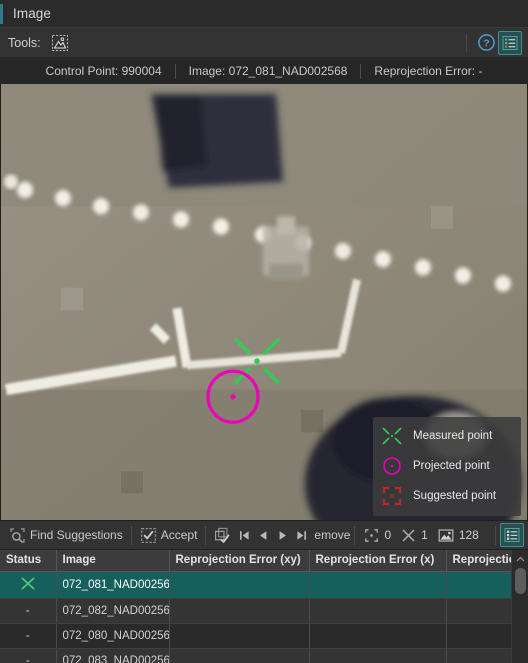  I want to click on accept-icon, so click(148, 535).